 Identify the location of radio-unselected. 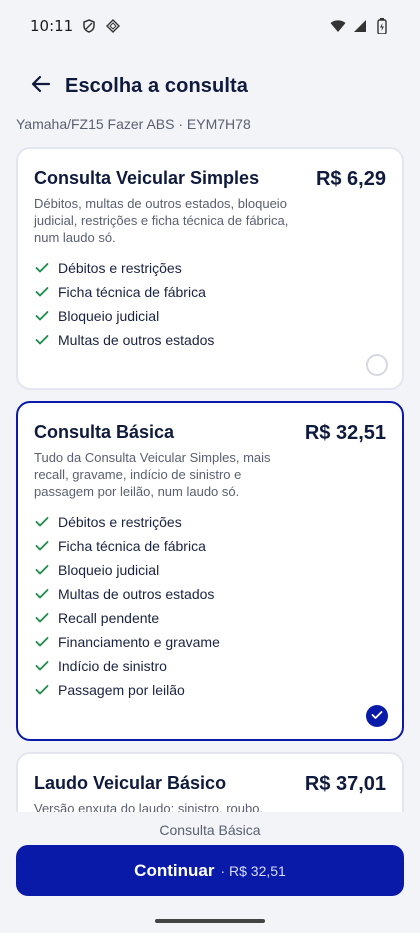
(377, 365).